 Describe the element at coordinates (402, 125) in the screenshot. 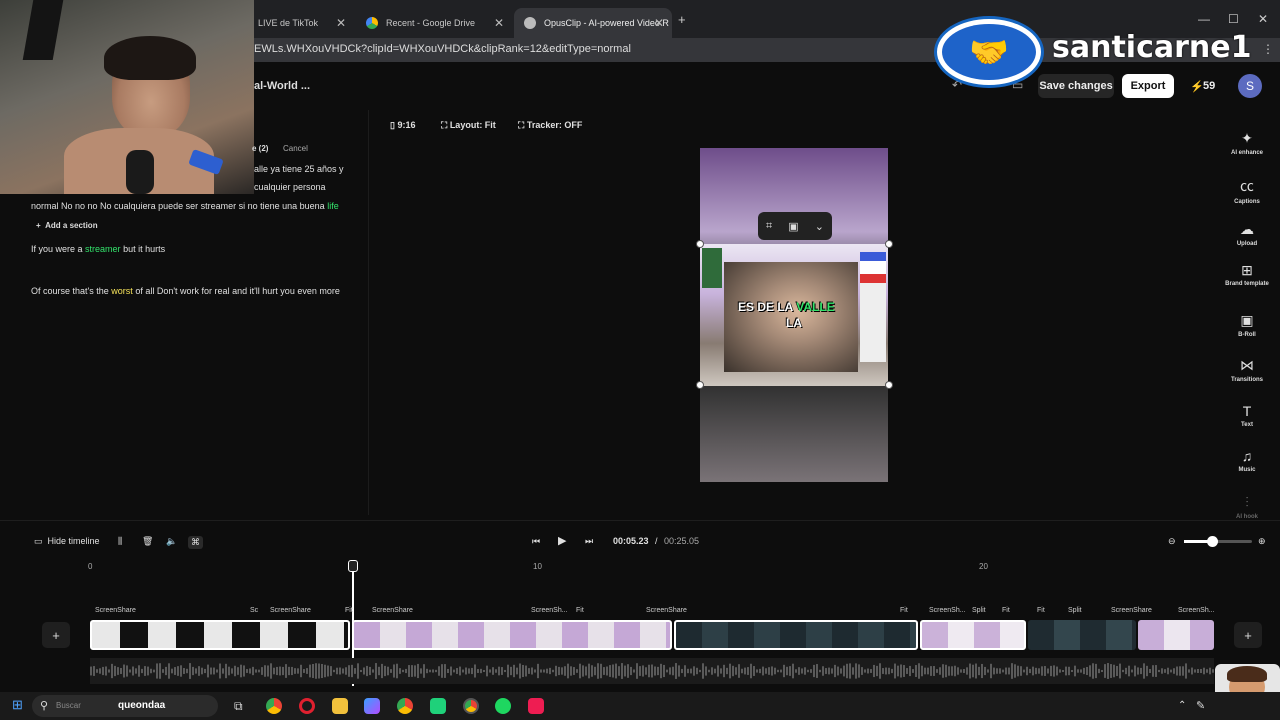

I see `aspect-ratio-button: ▯ 9:16` at that location.